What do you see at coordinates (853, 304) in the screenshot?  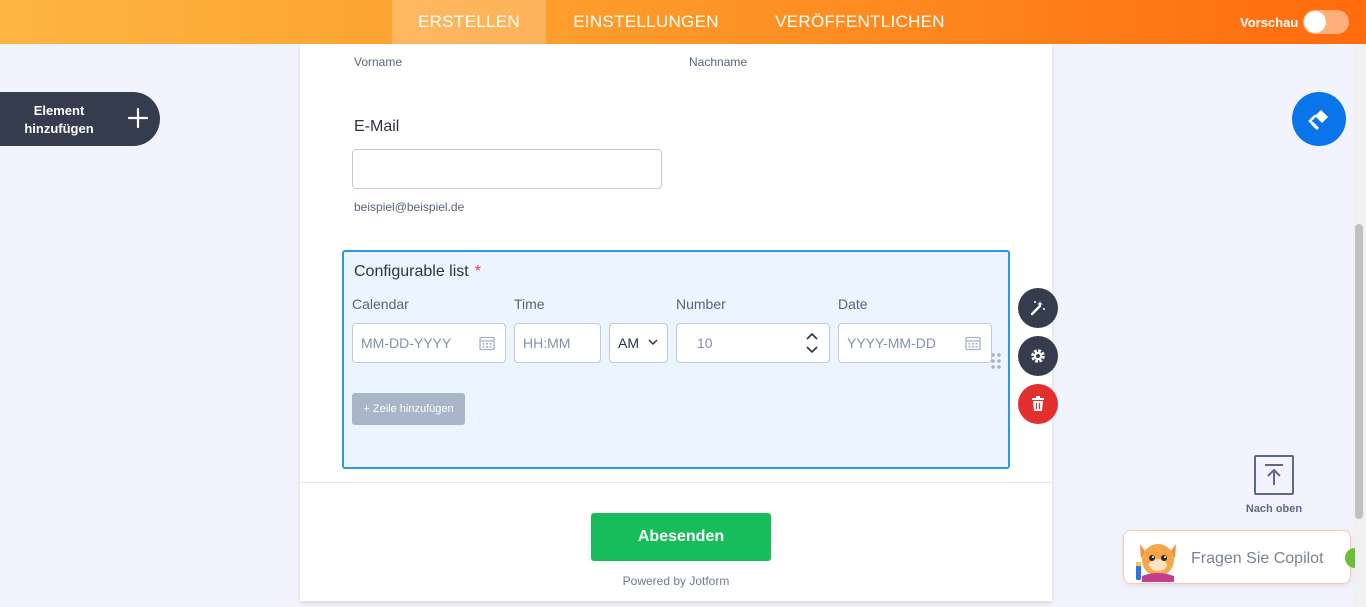 I see `column-header-date: Date` at bounding box center [853, 304].